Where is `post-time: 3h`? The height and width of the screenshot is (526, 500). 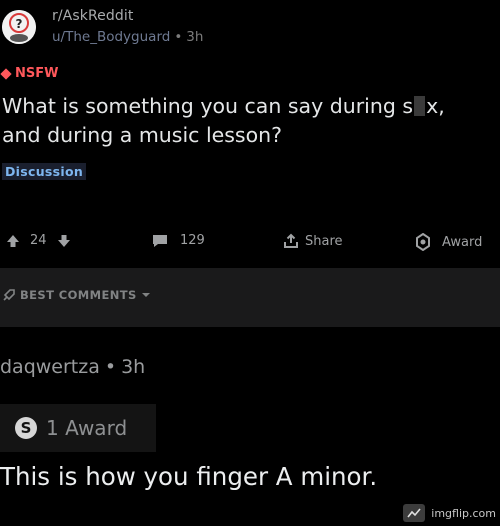 post-time: 3h is located at coordinates (195, 37).